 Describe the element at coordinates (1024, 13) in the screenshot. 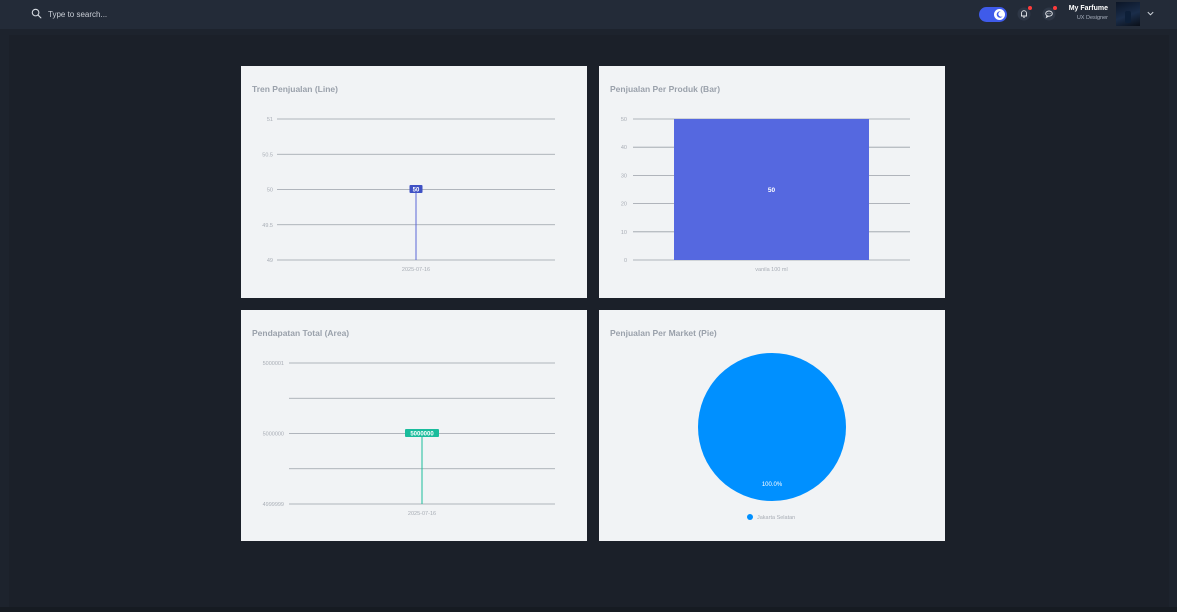

I see `notification-button` at that location.